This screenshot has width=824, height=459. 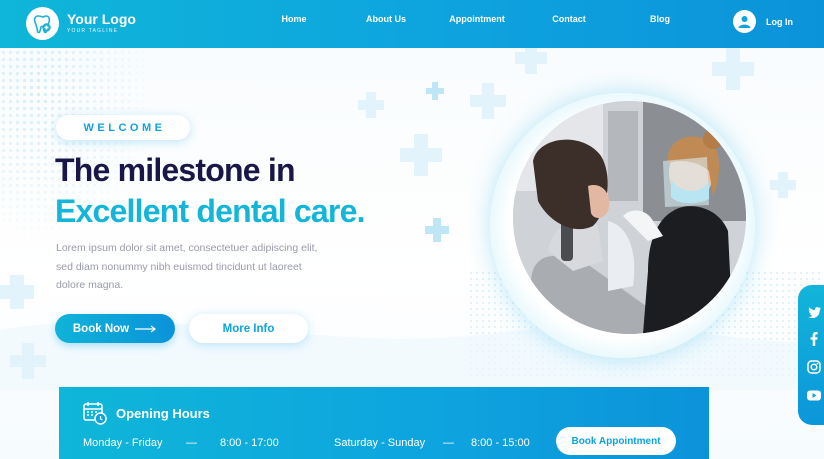 What do you see at coordinates (744, 21) in the screenshot?
I see `user-icon` at bounding box center [744, 21].